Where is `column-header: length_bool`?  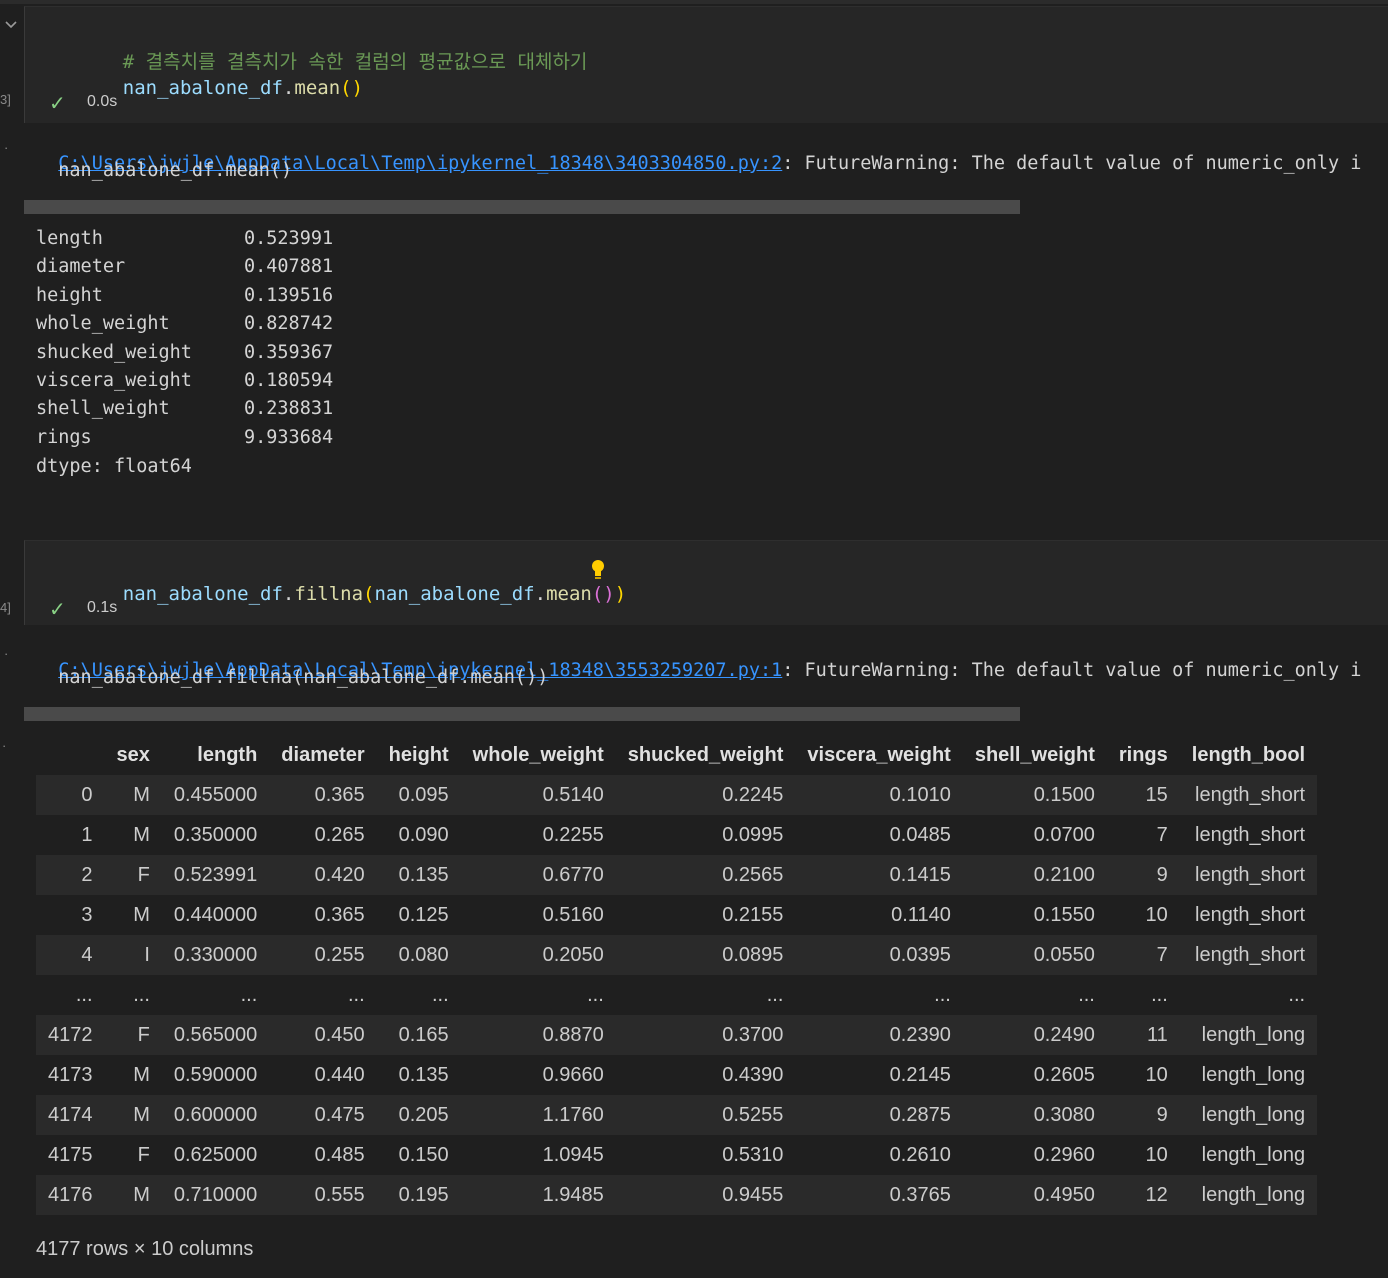
column-header: length_bool is located at coordinates (1248, 755).